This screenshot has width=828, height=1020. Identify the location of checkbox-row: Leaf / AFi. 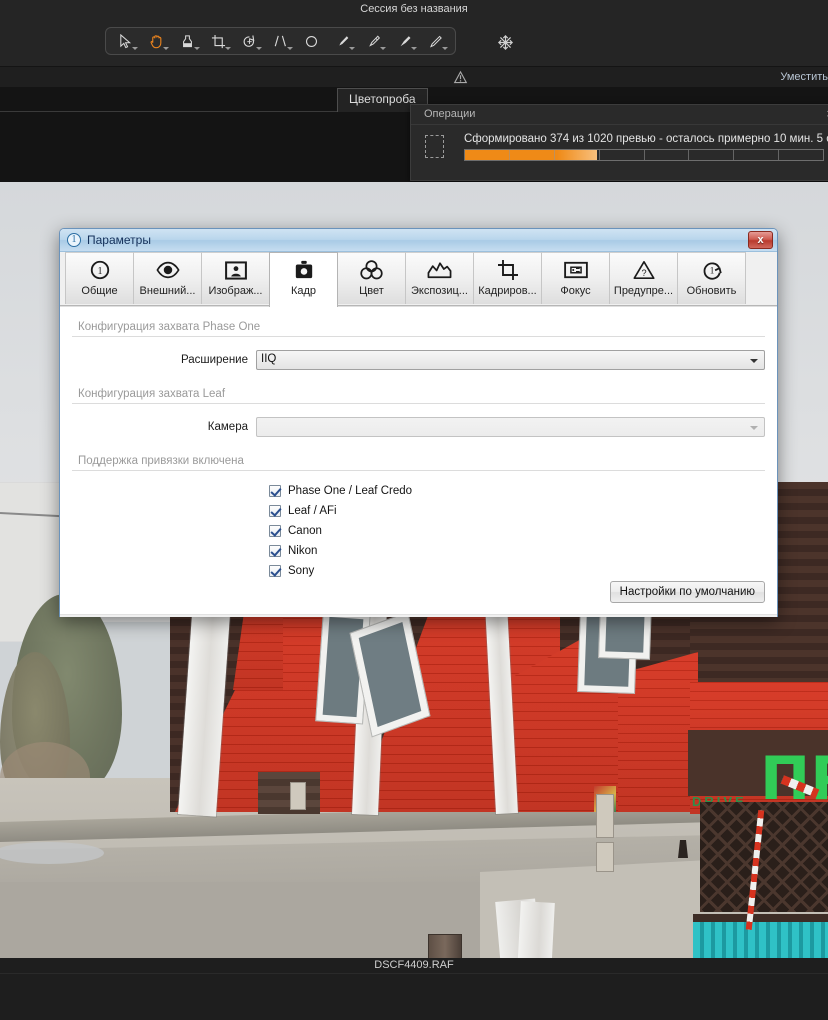
(517, 511).